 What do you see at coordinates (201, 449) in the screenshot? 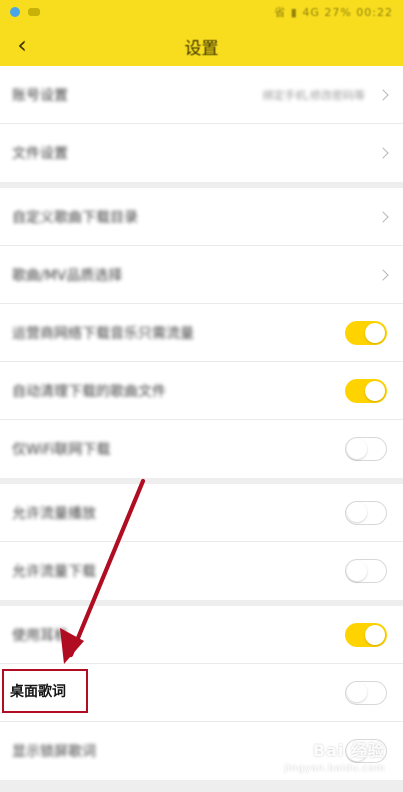
I see `settings-row-wifi-only: 仅WiFi联网下载` at bounding box center [201, 449].